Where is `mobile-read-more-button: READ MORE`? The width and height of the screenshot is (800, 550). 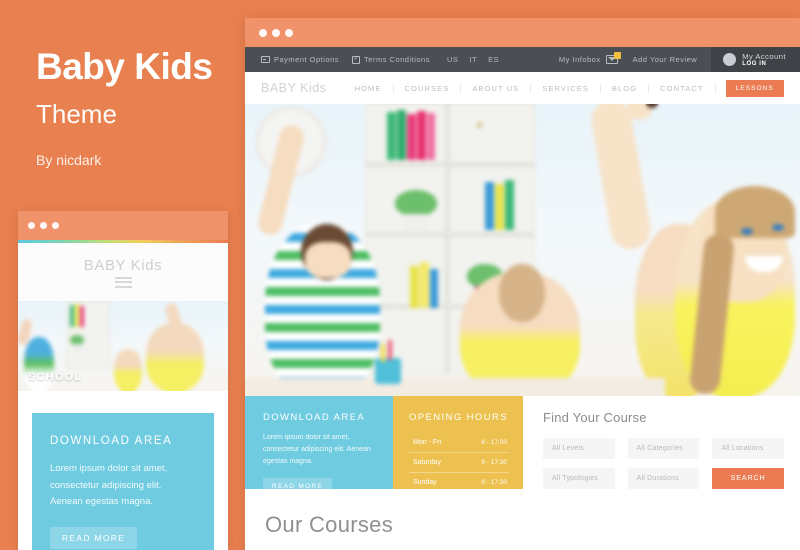 mobile-read-more-button: READ MORE is located at coordinates (94, 537).